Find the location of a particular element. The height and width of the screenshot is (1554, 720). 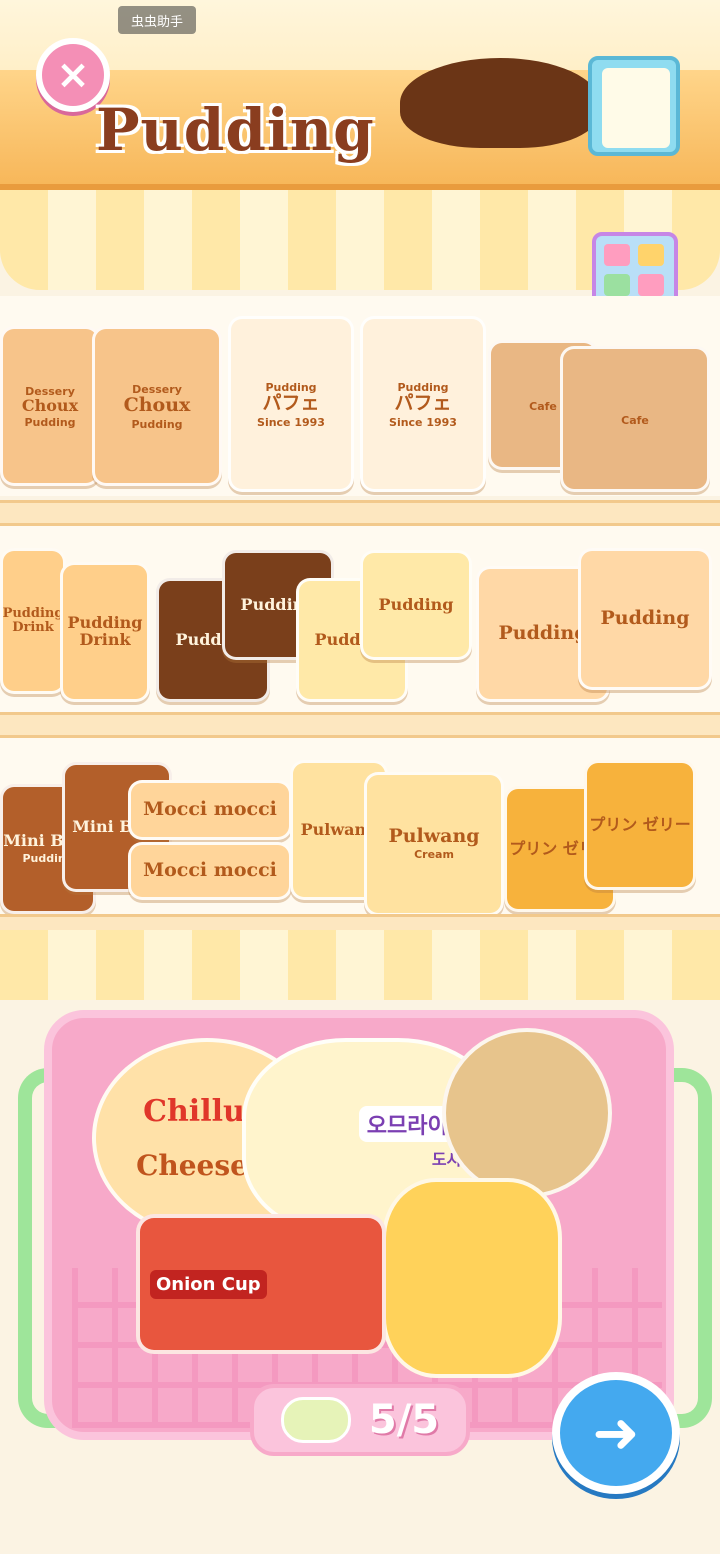

item-label: プリン ゼリー is located at coordinates (640, 824).